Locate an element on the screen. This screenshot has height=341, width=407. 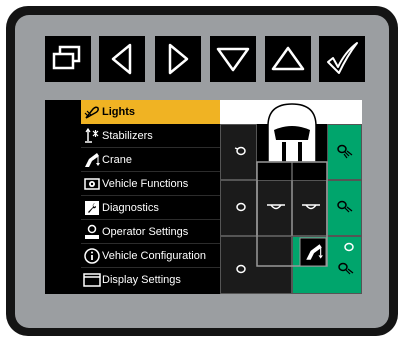
menu-item-diagnostics: Diagnostics is located at coordinates (150, 208).